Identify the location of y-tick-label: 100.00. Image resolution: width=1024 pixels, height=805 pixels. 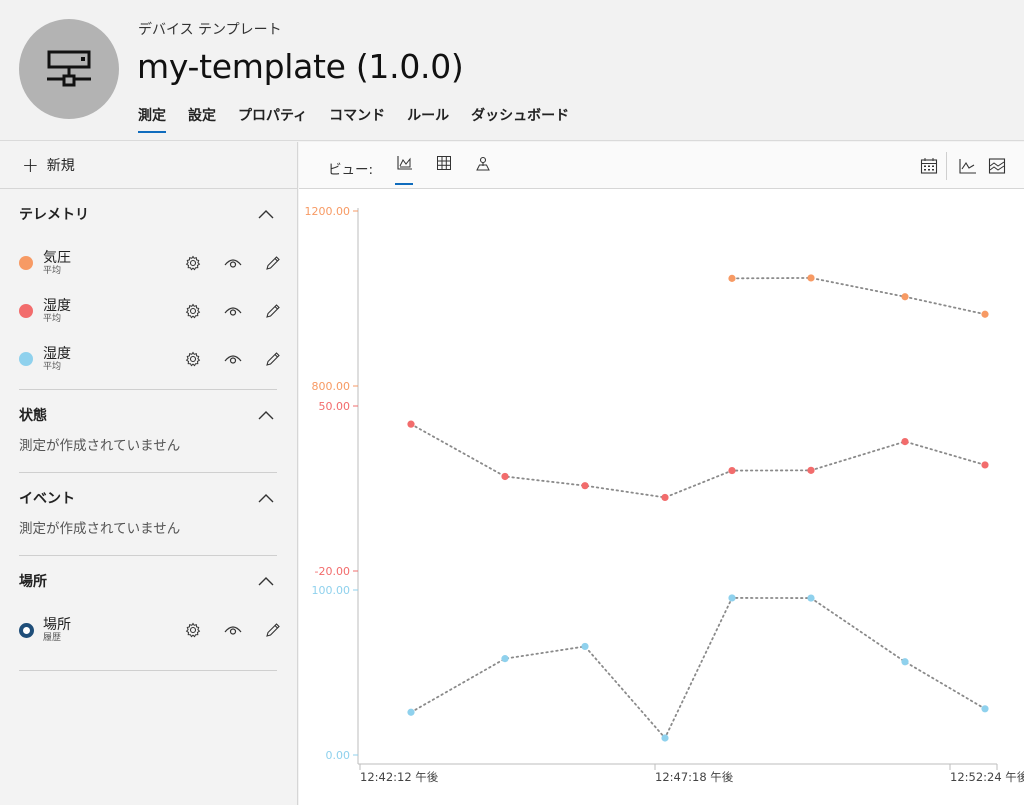
(331, 590).